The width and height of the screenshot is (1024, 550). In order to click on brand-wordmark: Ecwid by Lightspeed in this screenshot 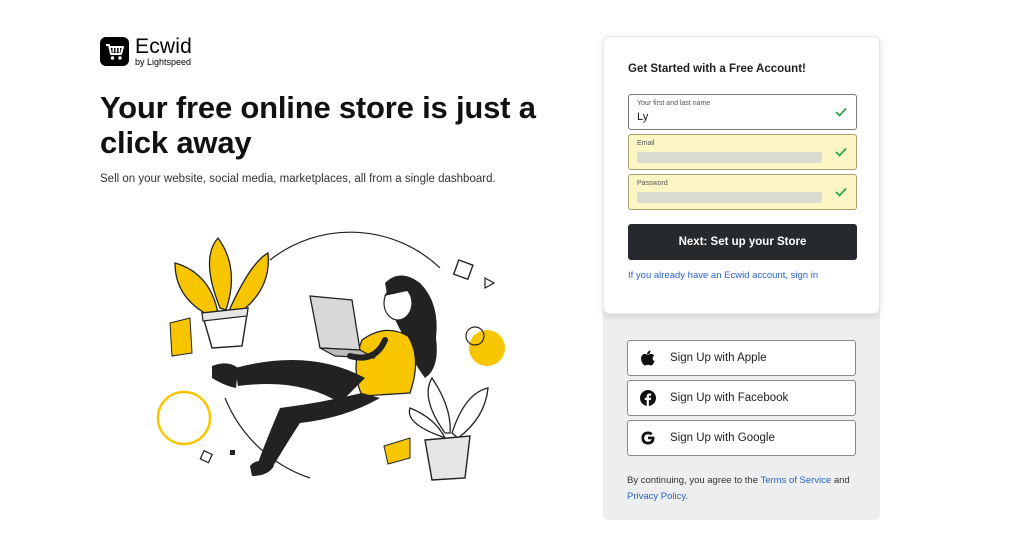, I will do `click(163, 51)`.